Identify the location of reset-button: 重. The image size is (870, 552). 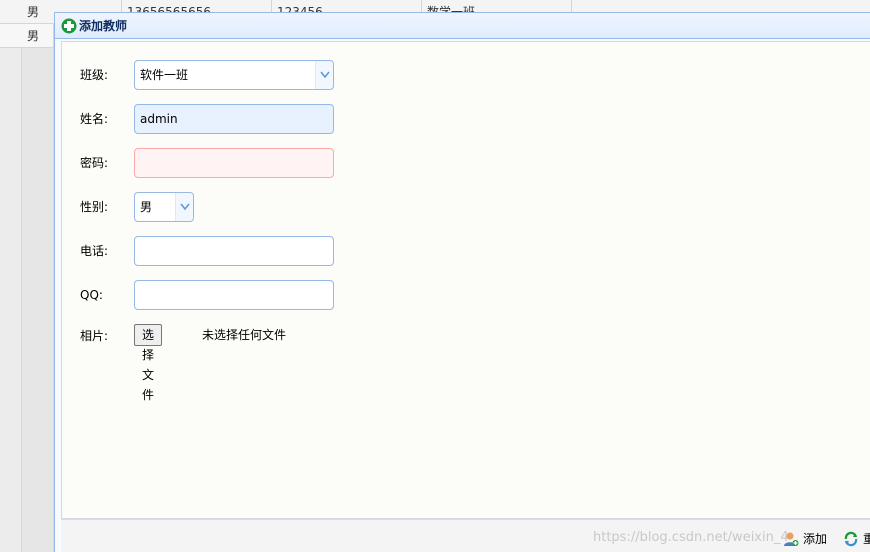
(856, 539).